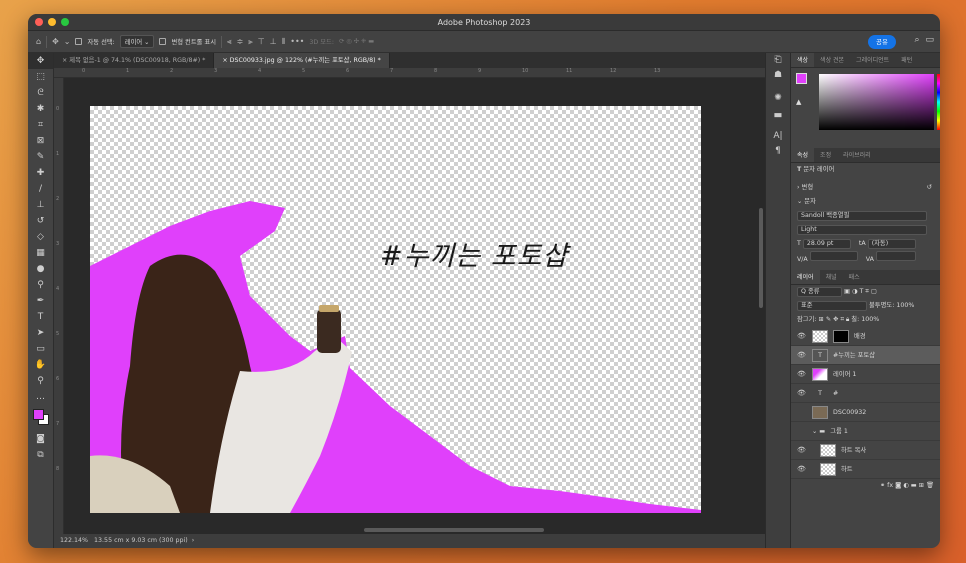  What do you see at coordinates (474, 253) in the screenshot?
I see `canvas-headline-text: #누끼는 포토샵` at bounding box center [474, 253].